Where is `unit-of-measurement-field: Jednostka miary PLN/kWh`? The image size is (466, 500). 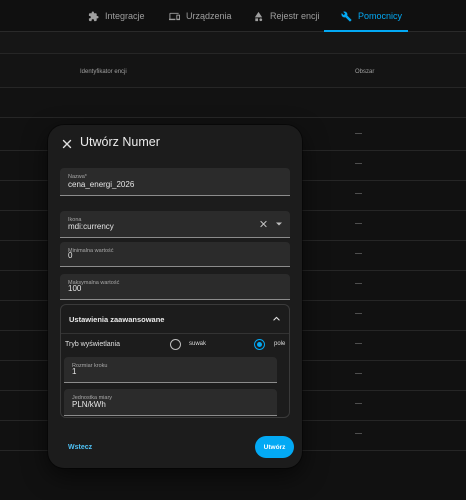
unit-of-measurement-field: Jednostka miary PLN/kWh is located at coordinates (170, 402).